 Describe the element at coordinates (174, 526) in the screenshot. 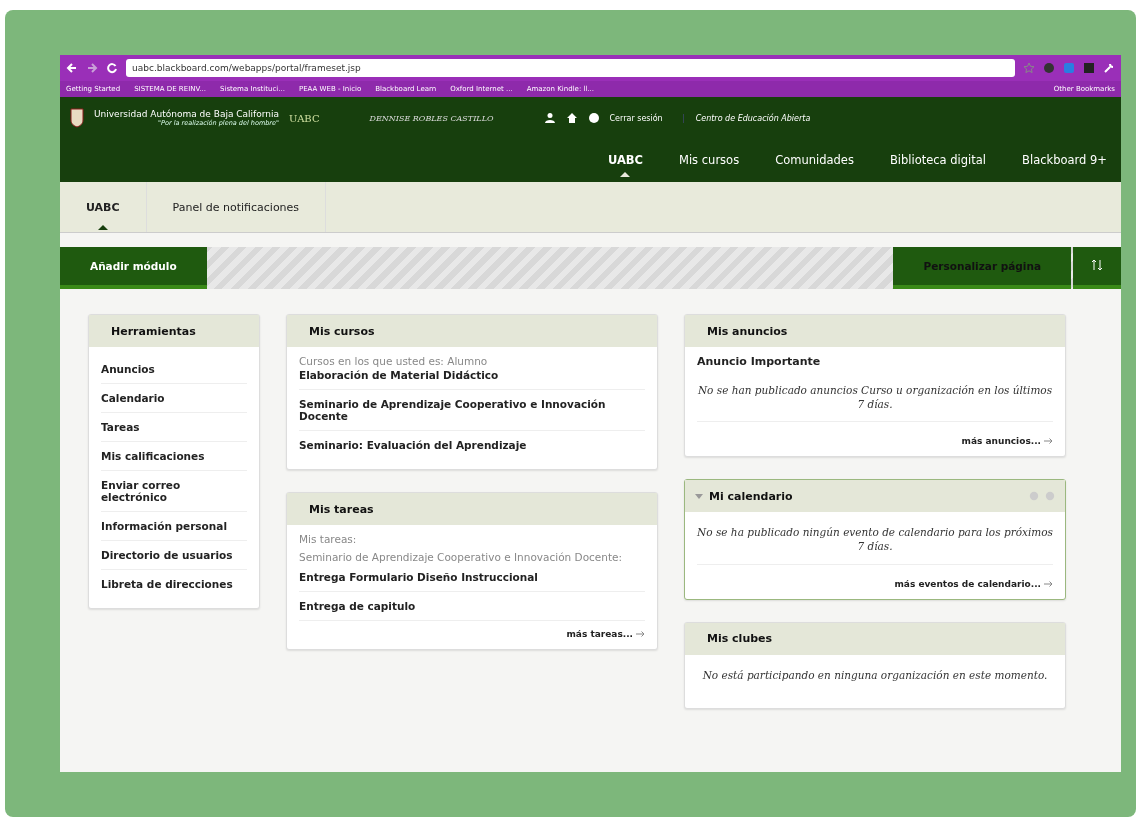

I see `tool-link: Información personal` at that location.